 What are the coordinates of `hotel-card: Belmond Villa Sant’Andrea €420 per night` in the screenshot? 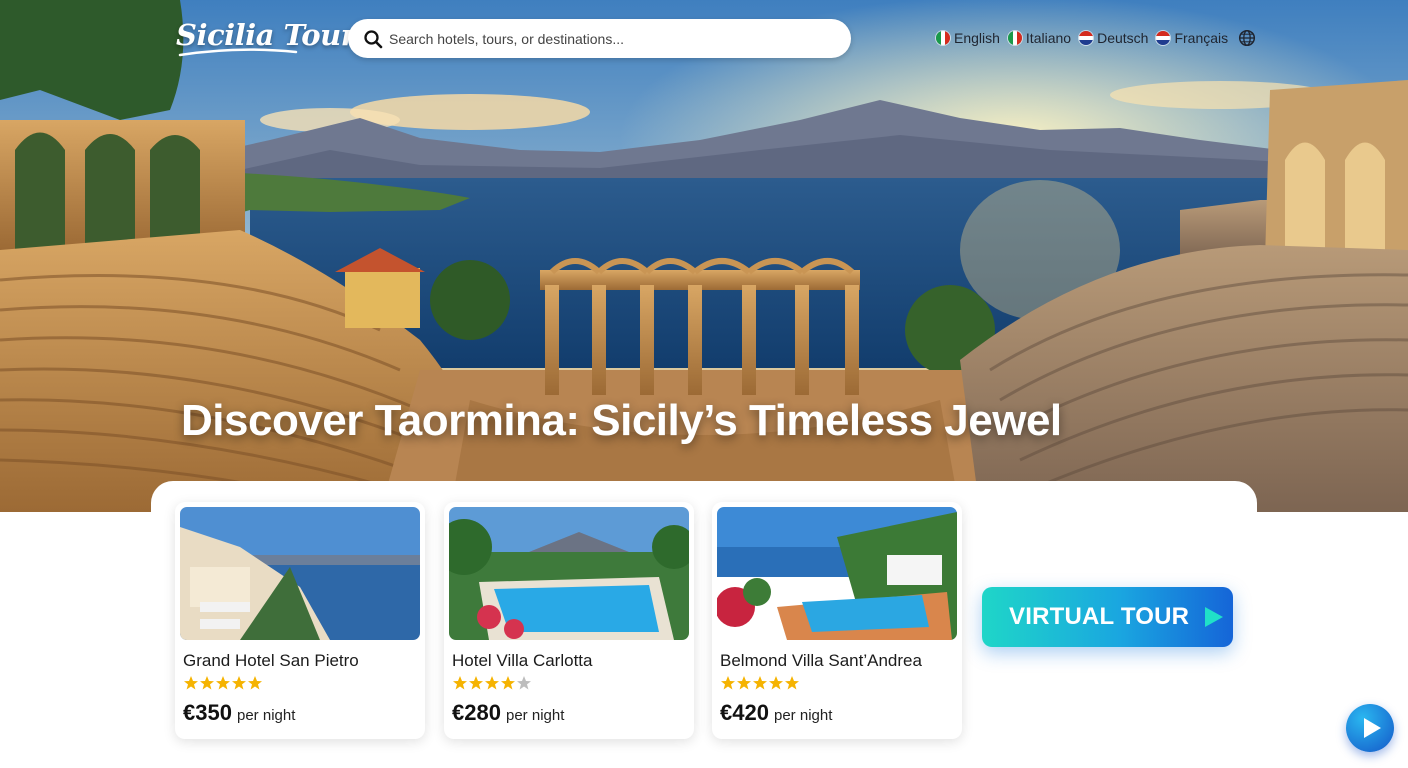 It's located at (837, 620).